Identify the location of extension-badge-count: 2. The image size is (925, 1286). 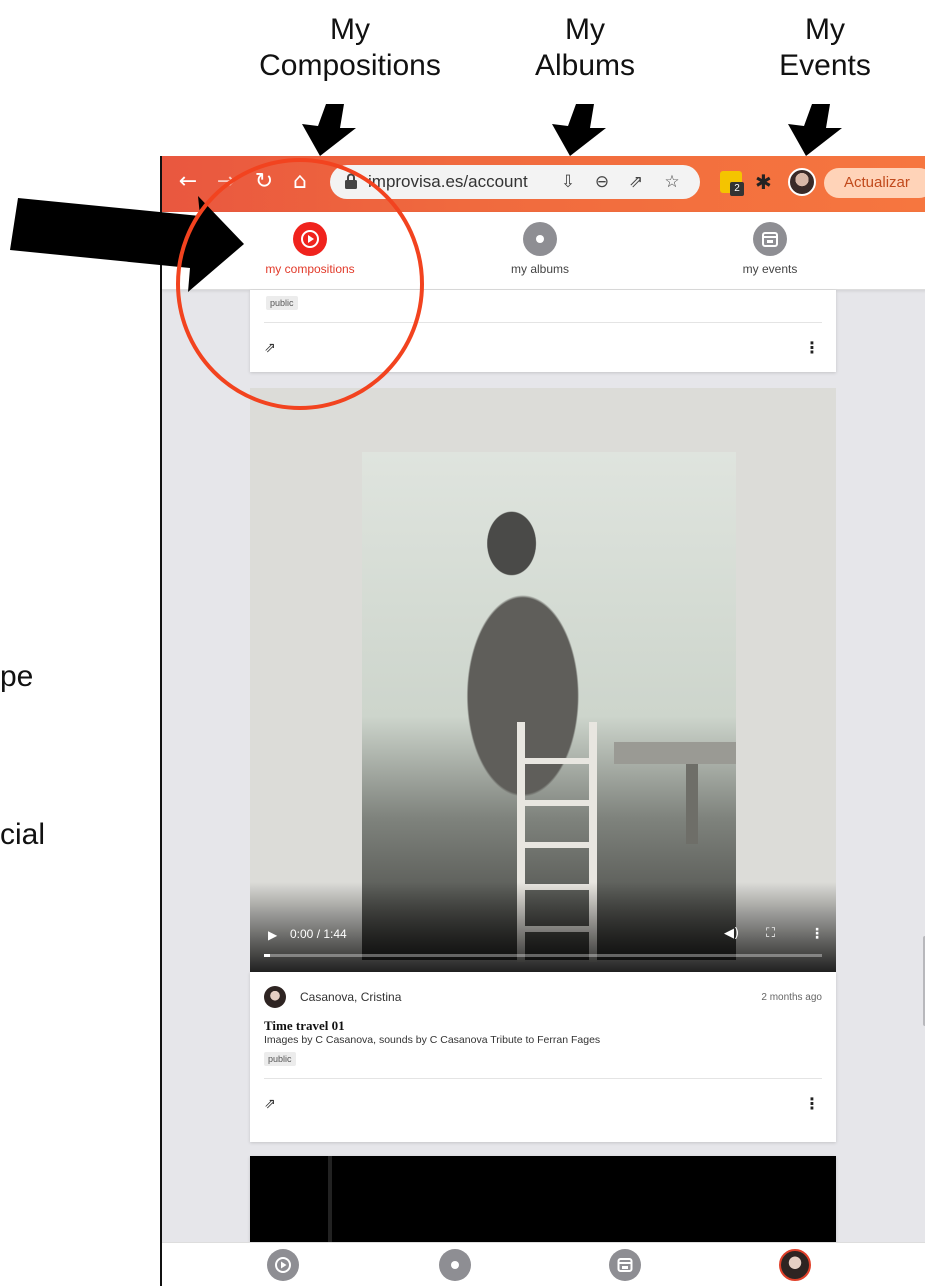
(737, 189).